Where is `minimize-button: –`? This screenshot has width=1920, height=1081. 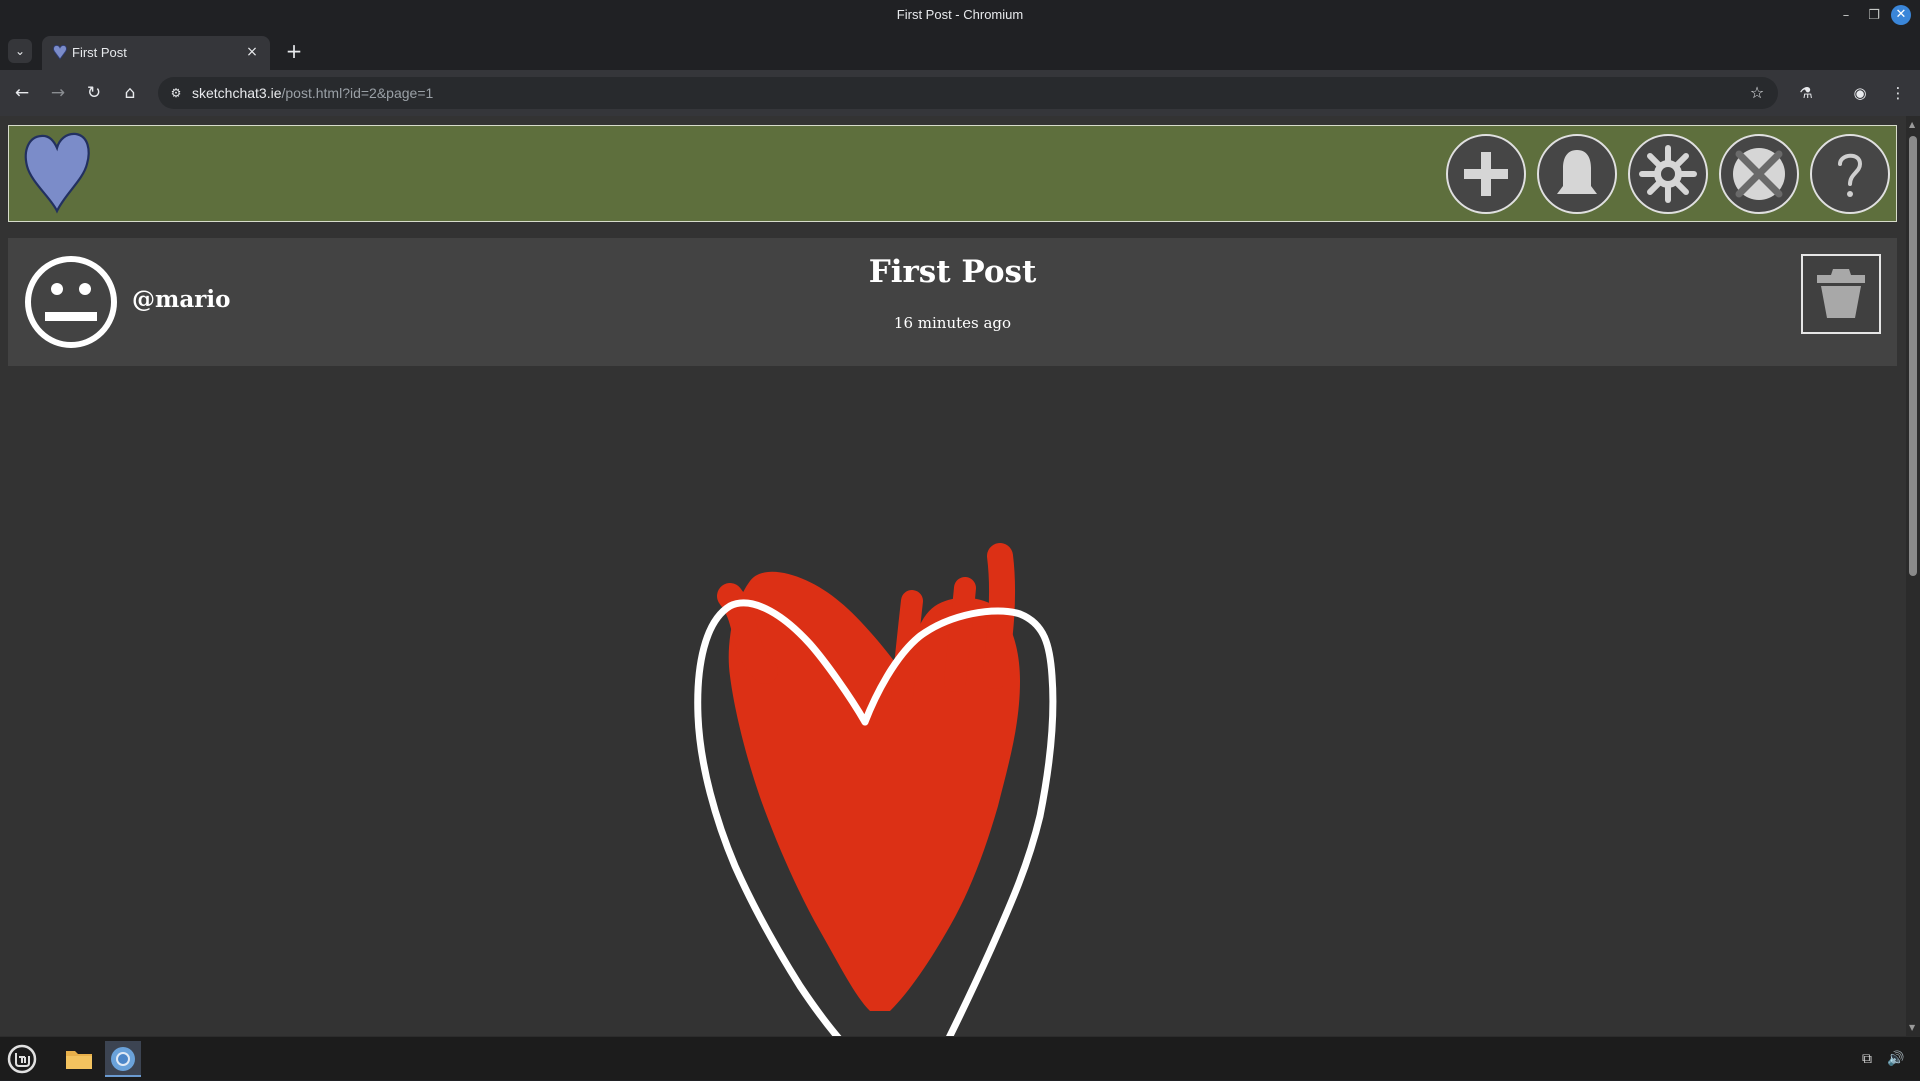 minimize-button: – is located at coordinates (1846, 16).